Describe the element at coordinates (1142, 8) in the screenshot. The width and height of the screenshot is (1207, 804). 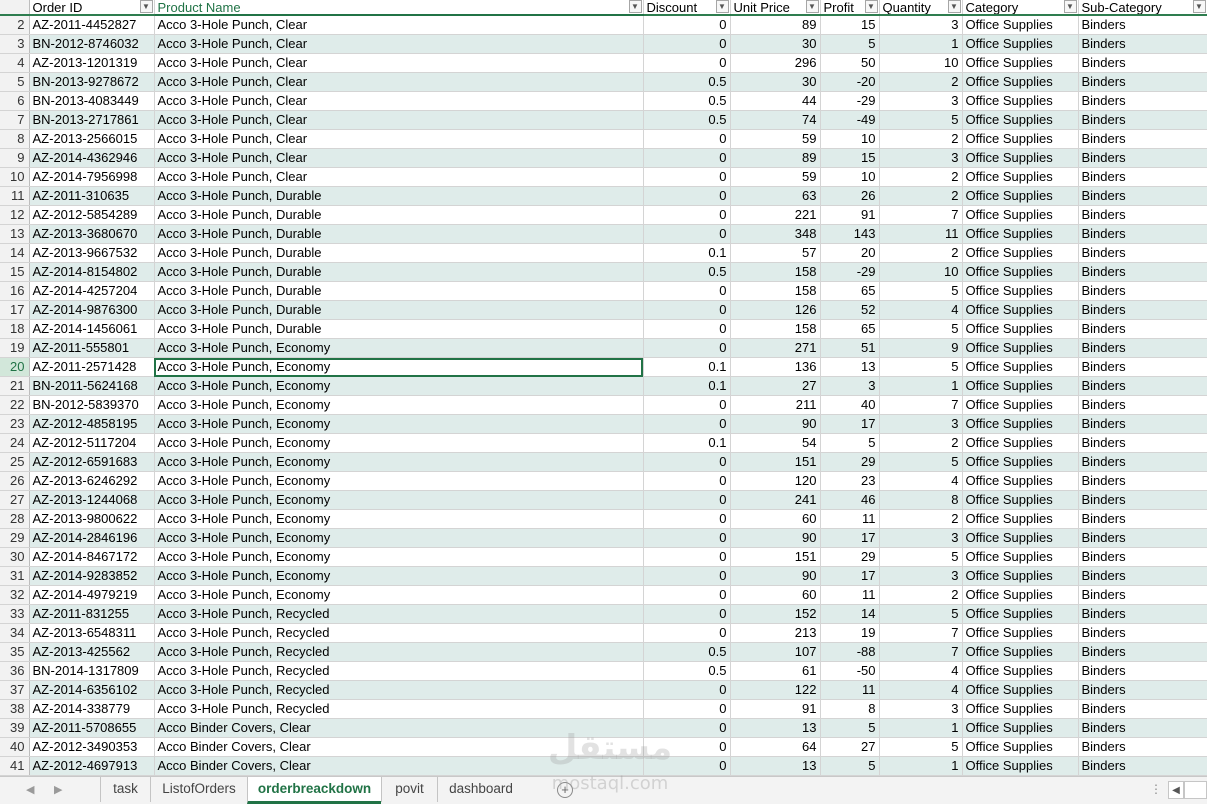
I see `column-header-sub-category: Sub-Category ▼` at that location.